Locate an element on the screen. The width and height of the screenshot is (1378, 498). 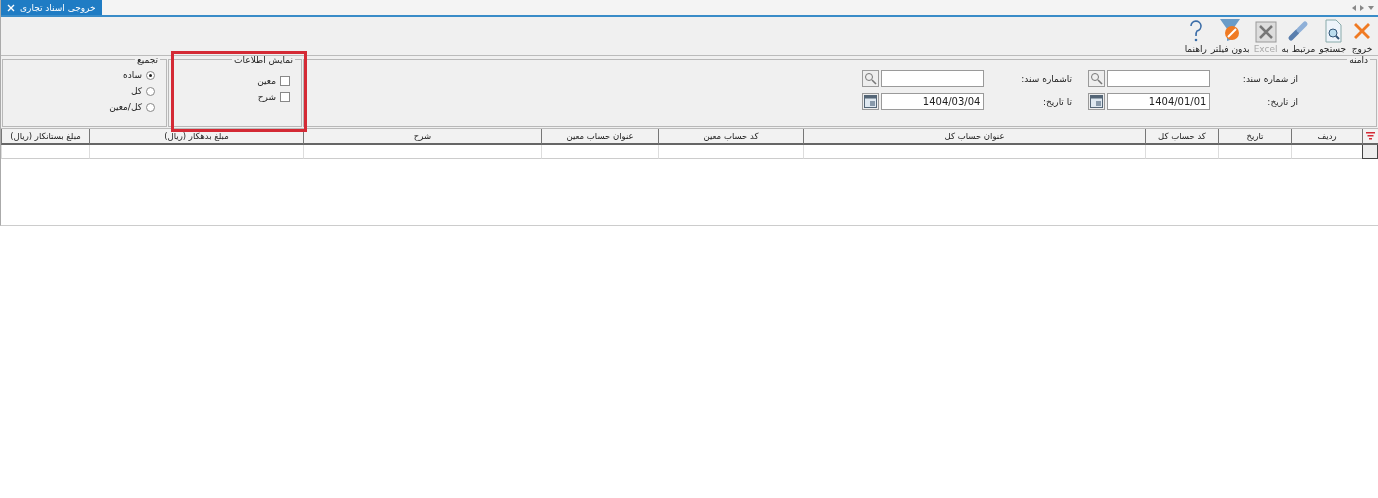
panel-title: دامنه is located at coordinates (1358, 60).